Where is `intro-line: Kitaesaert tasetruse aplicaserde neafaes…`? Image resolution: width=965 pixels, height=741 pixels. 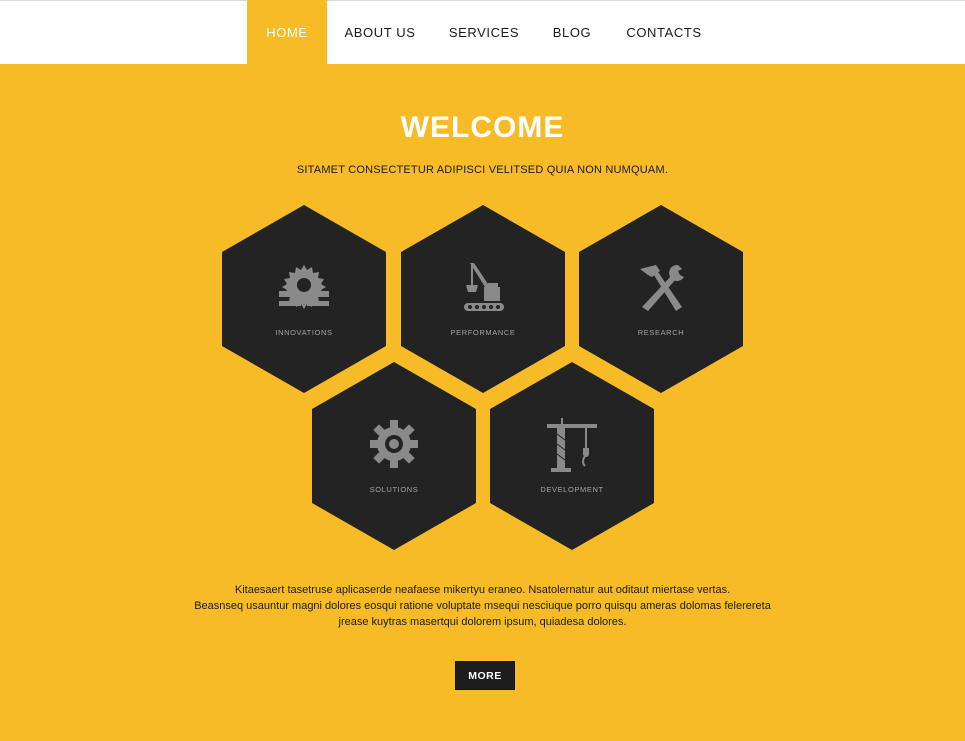 intro-line: Kitaesaert tasetruse aplicaserde neafaes… is located at coordinates (482, 590).